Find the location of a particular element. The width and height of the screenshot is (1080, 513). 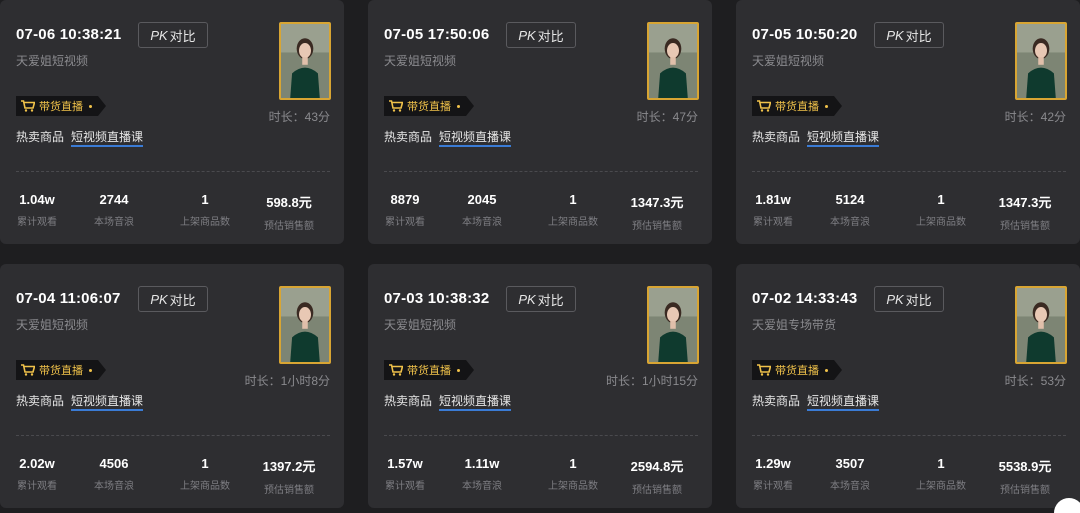

session-duration: 时长：1小时8分 is located at coordinates (287, 381).